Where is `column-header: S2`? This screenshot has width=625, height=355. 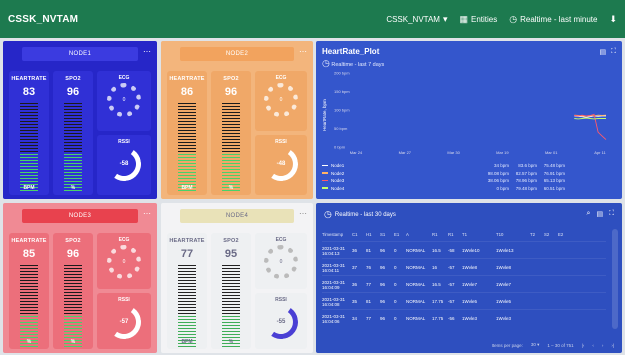
column-header: S2 is located at coordinates (551, 234).